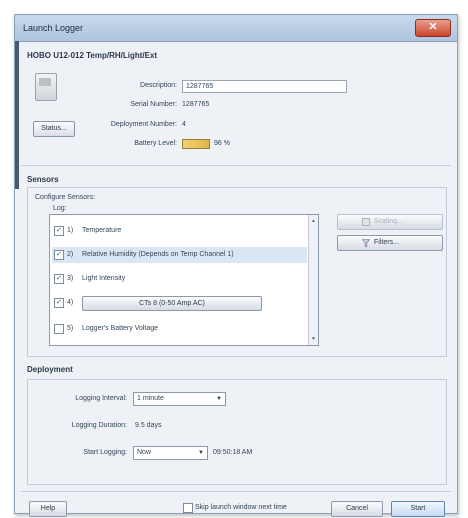  I want to click on battery-label: Battery Level:, so click(155, 143).